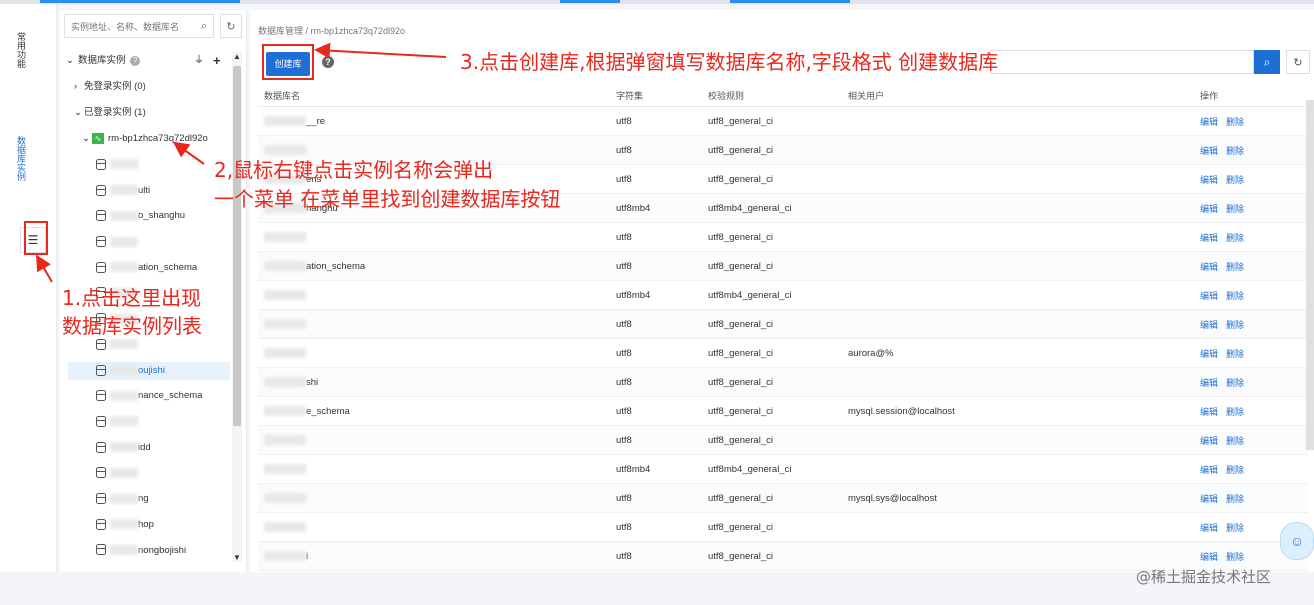 The image size is (1314, 605). I want to click on cell-user, so click(1018, 150).